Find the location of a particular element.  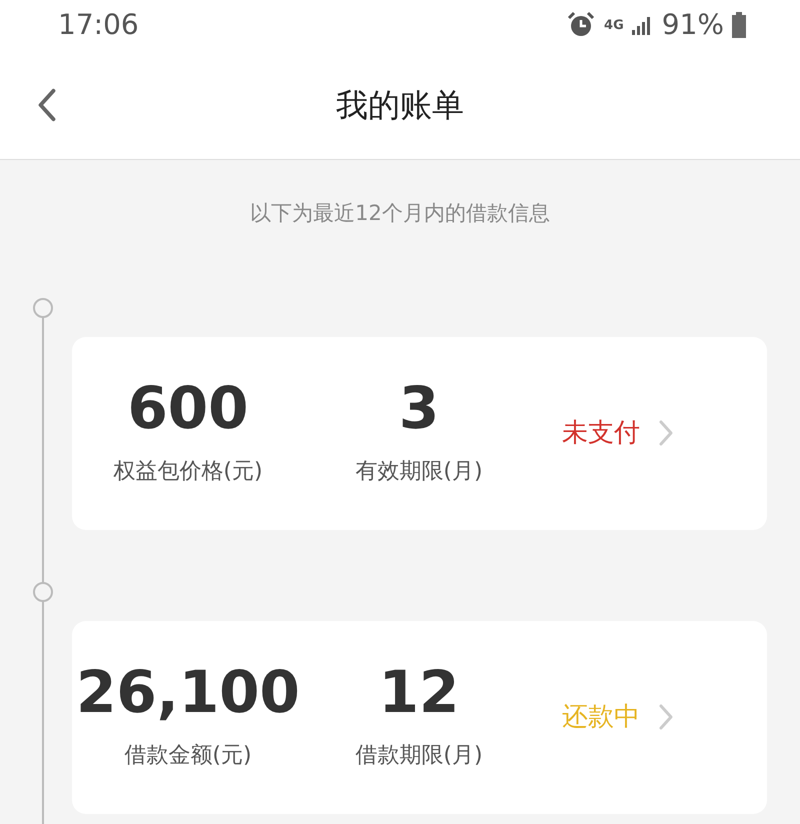

info-note: 以下为最近12个月内的借款信息 is located at coordinates (400, 213).